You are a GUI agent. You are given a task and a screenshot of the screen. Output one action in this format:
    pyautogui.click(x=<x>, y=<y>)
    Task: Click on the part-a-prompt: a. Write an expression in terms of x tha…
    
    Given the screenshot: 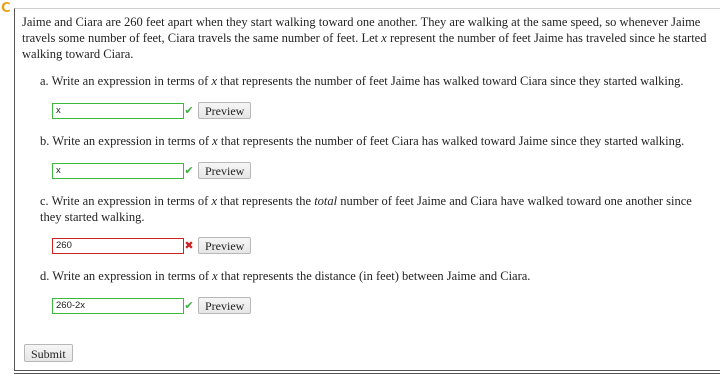 What is the action you would take?
    pyautogui.click(x=375, y=82)
    